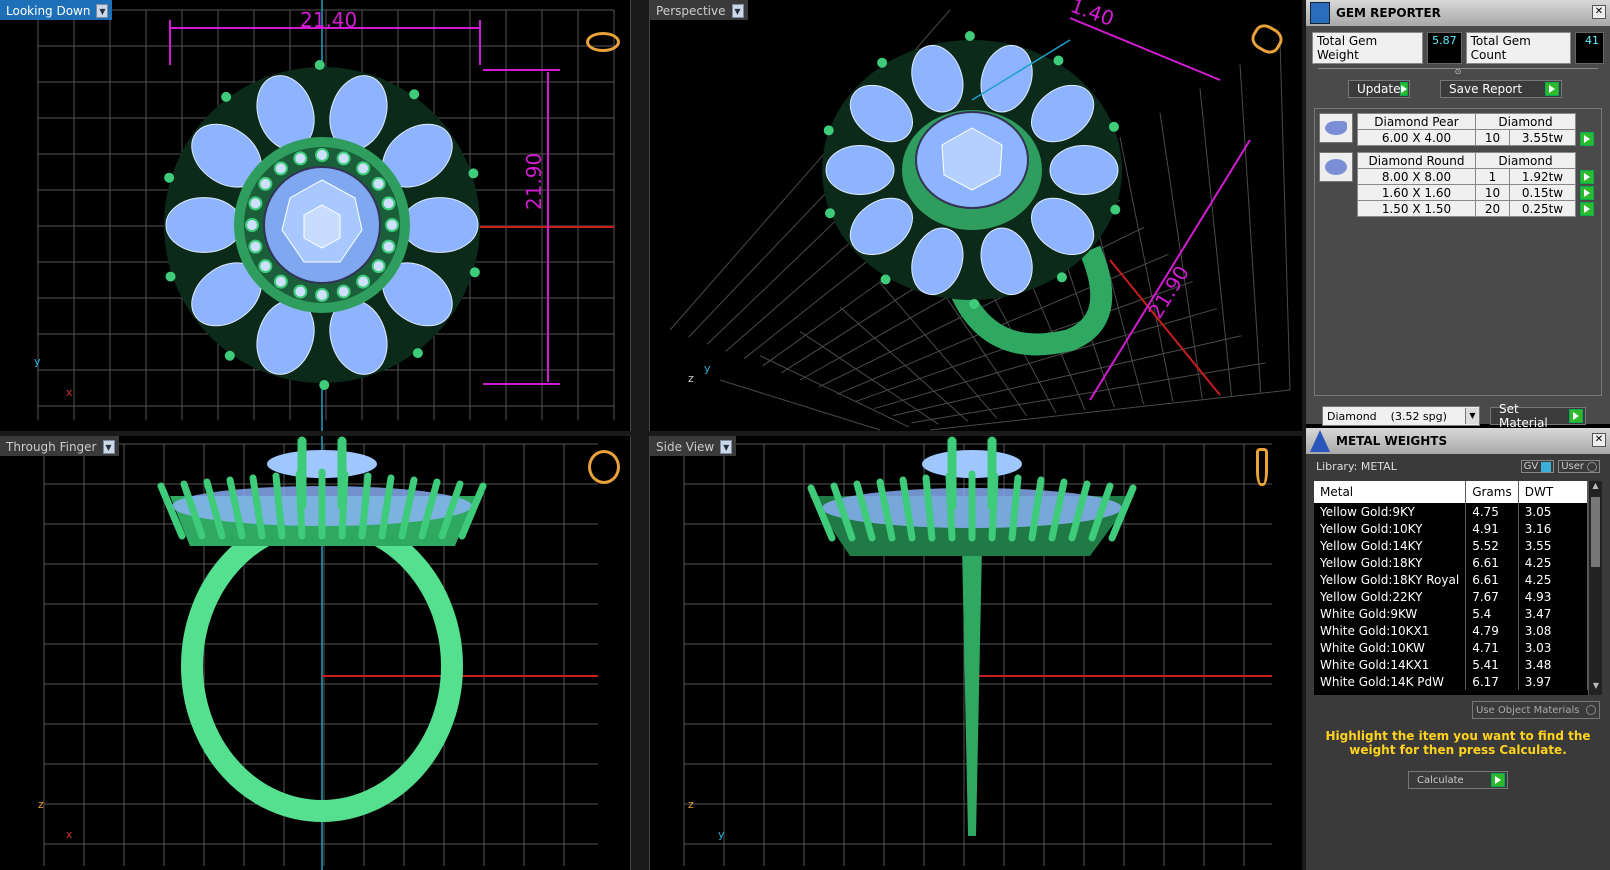 This screenshot has height=870, width=1610. What do you see at coordinates (1451, 545) in the screenshot?
I see `table-row: Yellow Gold:14KY 5.52 3.55` at bounding box center [1451, 545].